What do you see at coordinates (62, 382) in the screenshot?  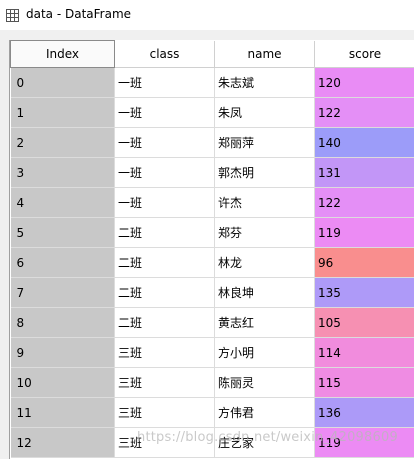 I see `index-cell: 10` at bounding box center [62, 382].